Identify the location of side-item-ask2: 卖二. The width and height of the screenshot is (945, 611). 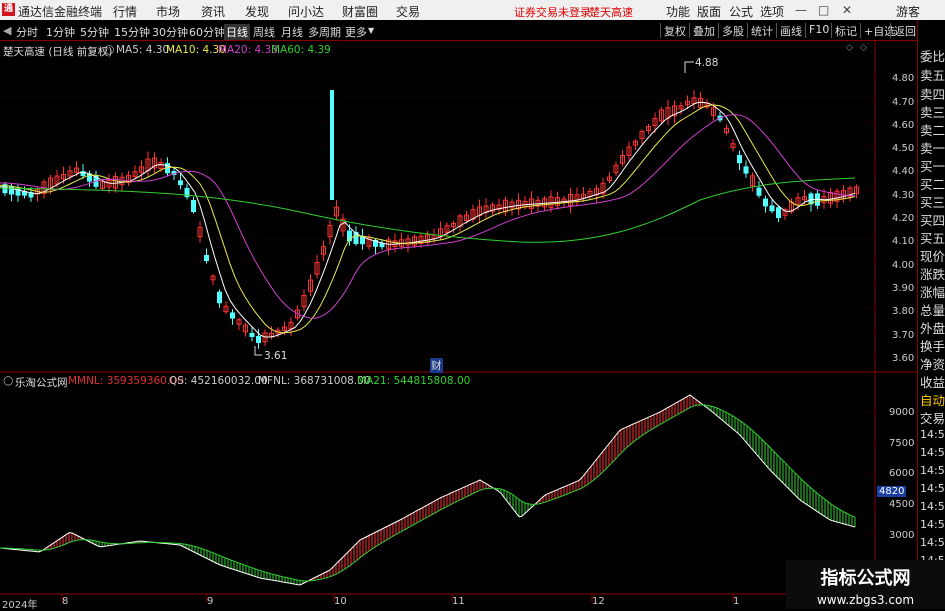
(932, 129).